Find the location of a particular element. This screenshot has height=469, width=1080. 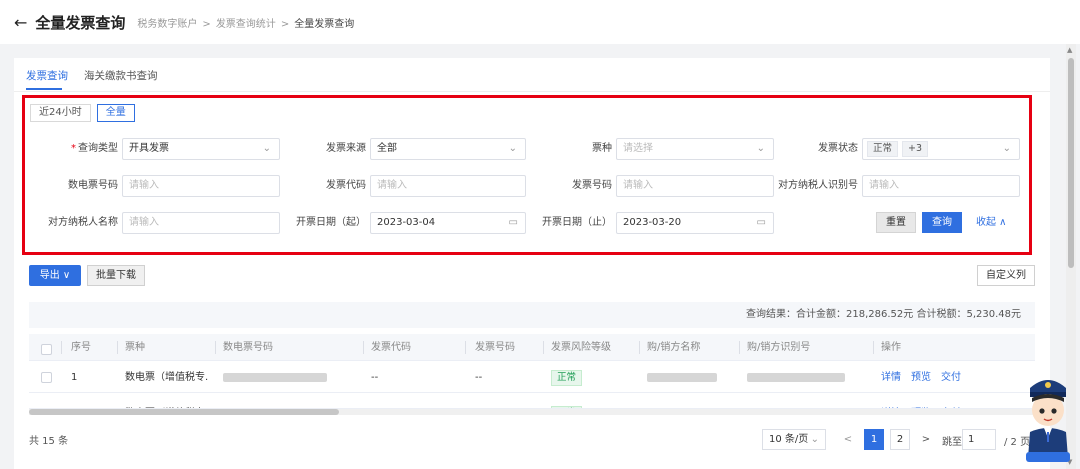

counterparty-tax-id-input: 请输入 is located at coordinates (941, 186).